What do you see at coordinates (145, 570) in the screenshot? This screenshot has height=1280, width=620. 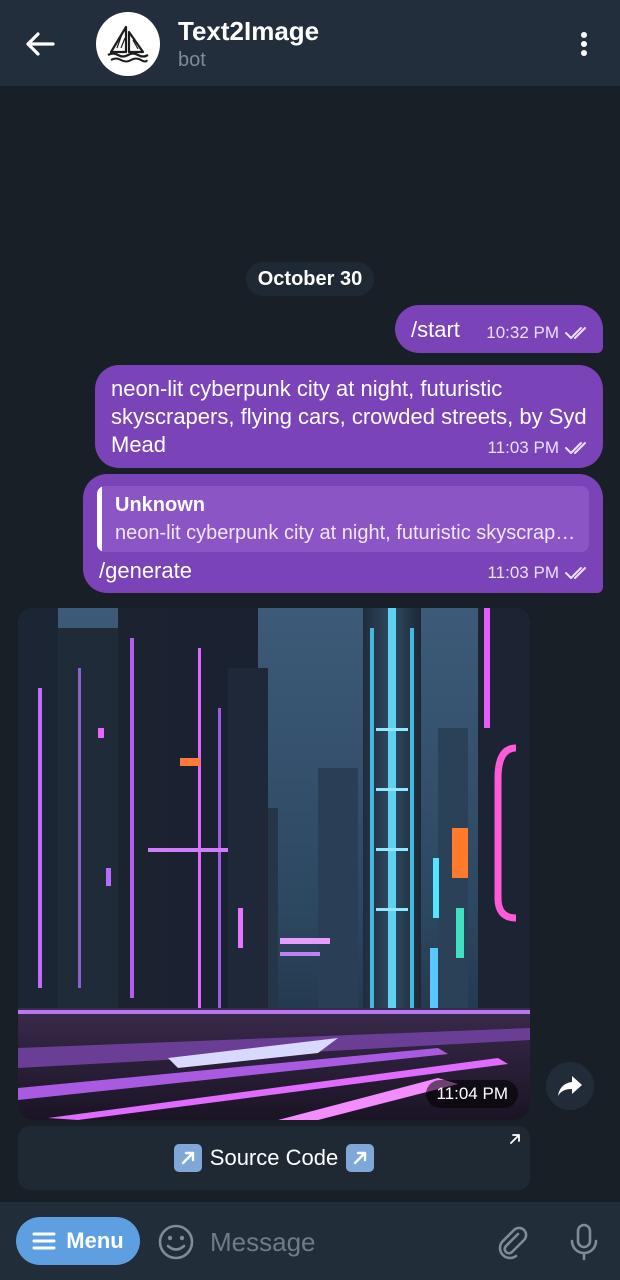 I see `message-text: /generate` at bounding box center [145, 570].